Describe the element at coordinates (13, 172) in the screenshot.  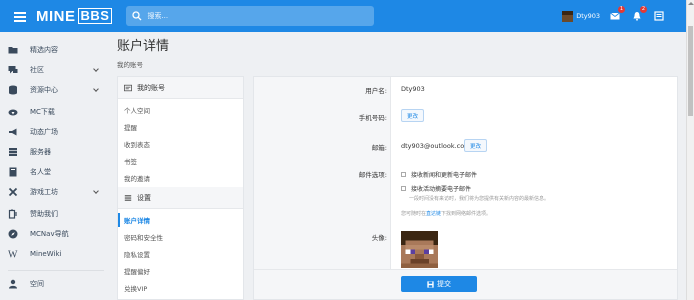
I see `book-icon` at that location.